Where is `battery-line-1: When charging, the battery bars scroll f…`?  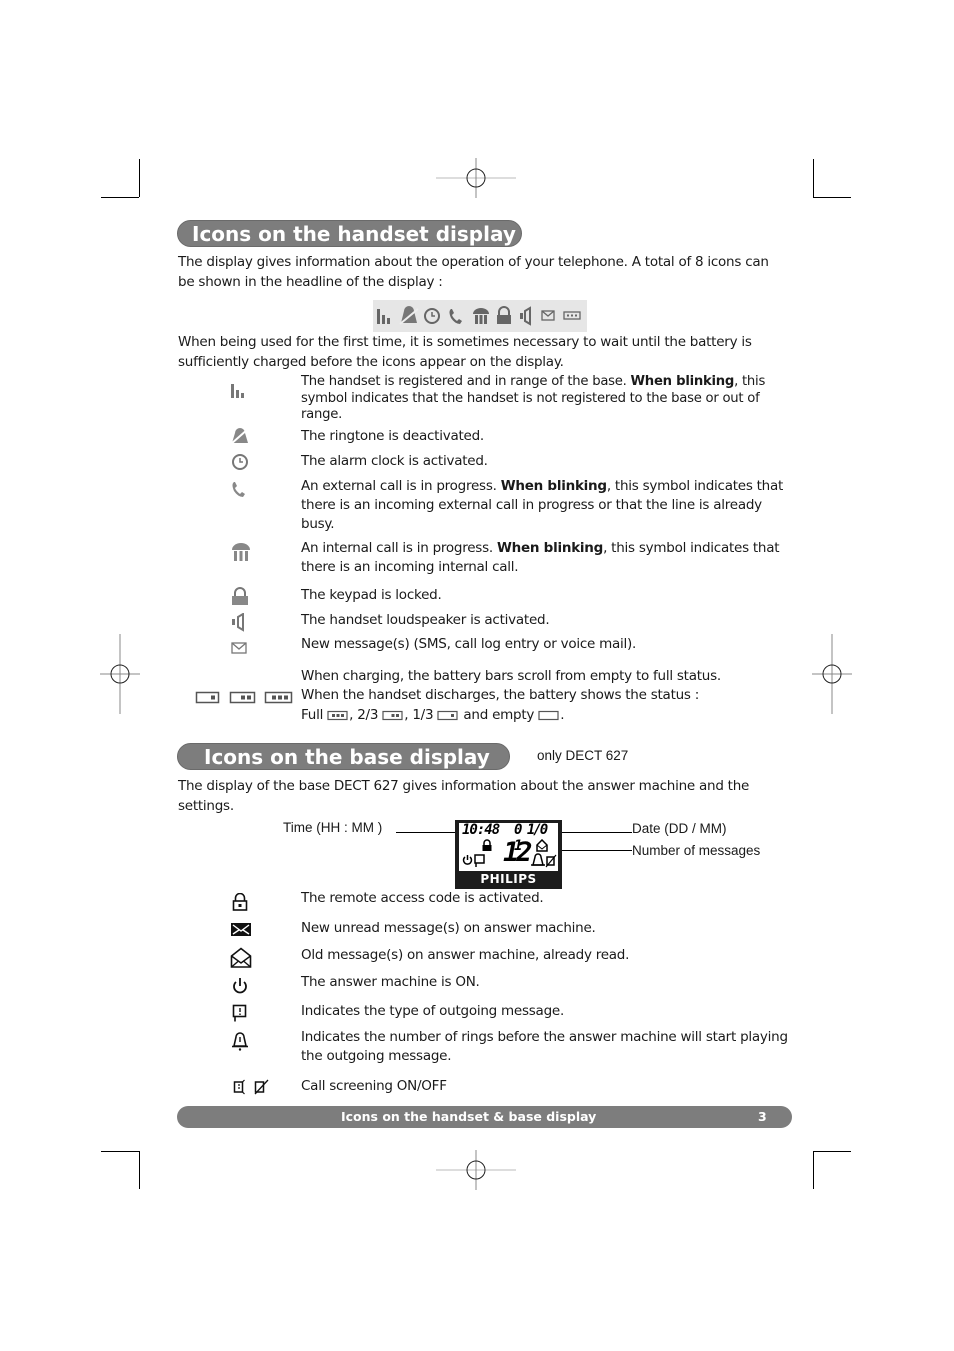 battery-line-1: When charging, the battery bars scroll f… is located at coordinates (511, 676).